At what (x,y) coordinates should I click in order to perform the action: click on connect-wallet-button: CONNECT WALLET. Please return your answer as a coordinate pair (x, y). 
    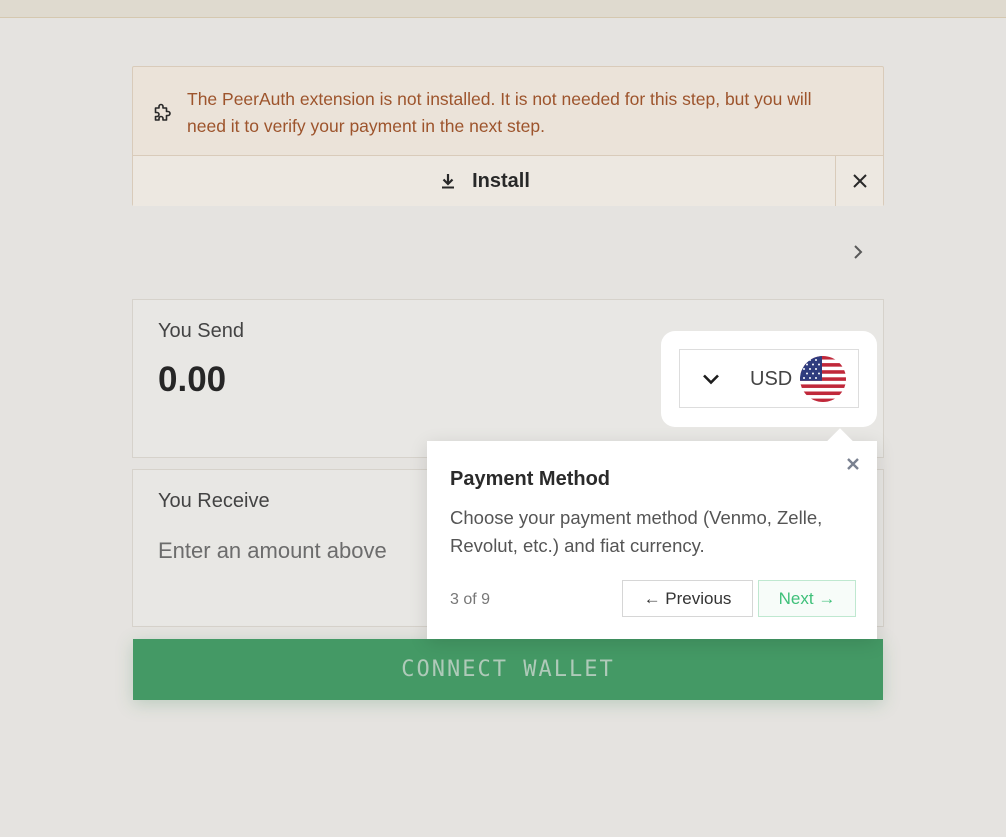
    Looking at the image, I should click on (508, 669).